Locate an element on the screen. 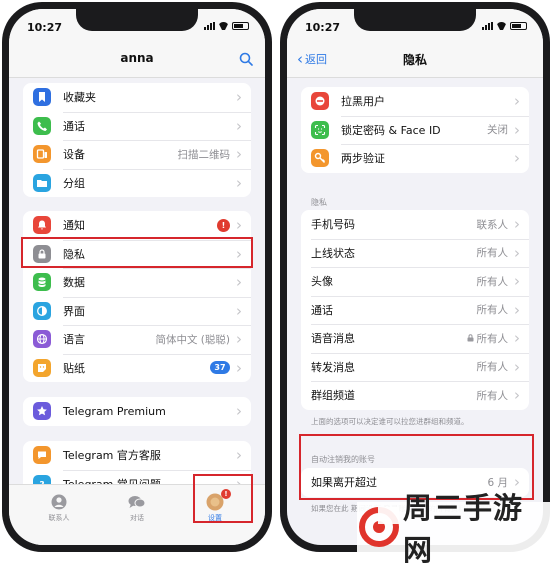  key-icon is located at coordinates (320, 158).